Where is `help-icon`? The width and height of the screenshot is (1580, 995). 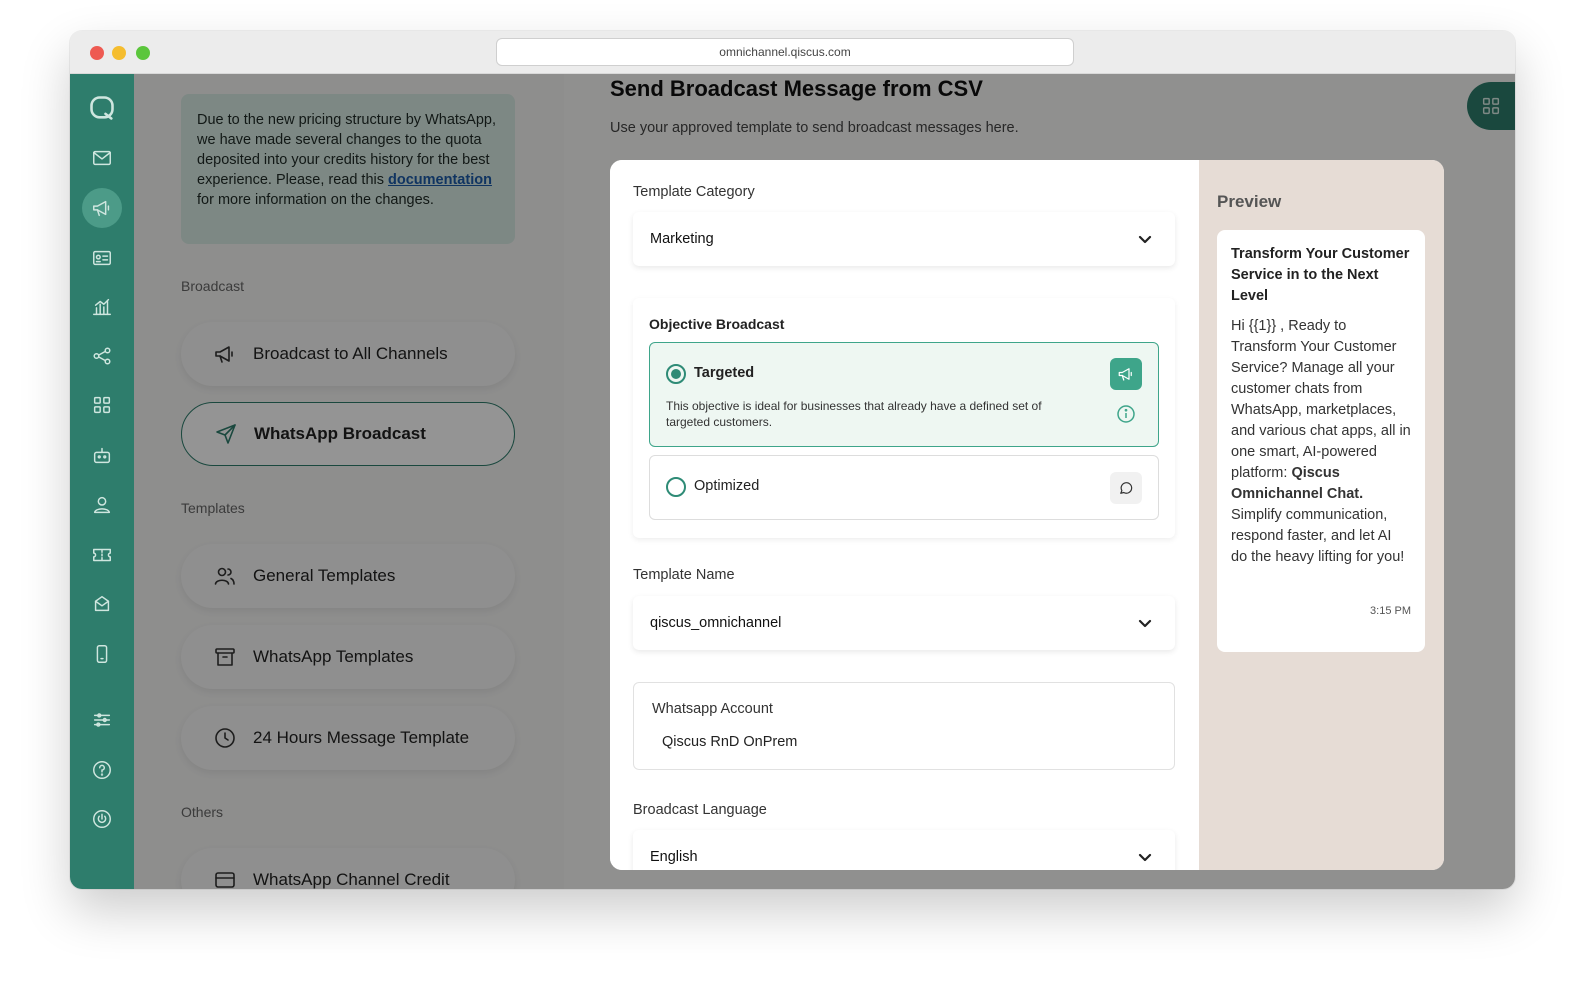 help-icon is located at coordinates (102, 770).